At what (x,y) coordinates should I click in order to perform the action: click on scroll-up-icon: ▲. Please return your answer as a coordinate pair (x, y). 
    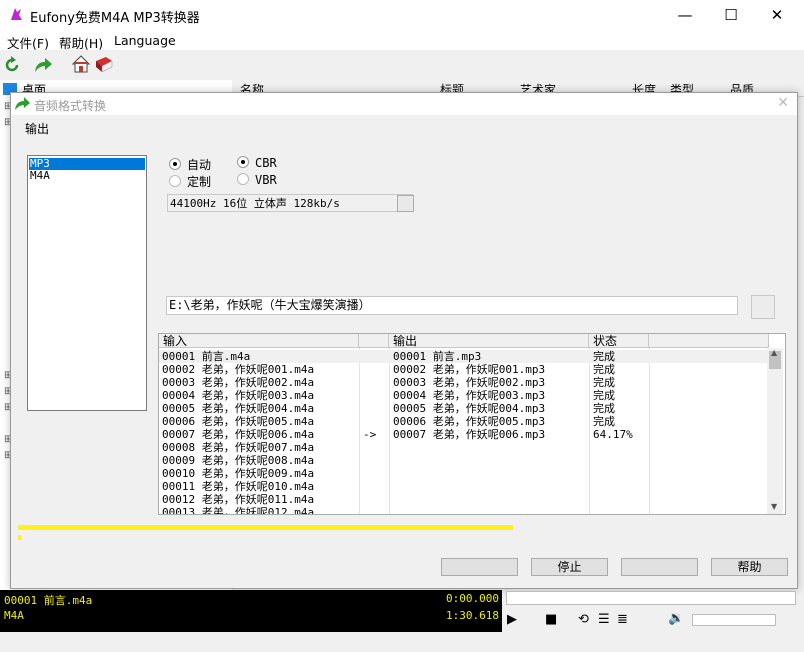
    Looking at the image, I should click on (774, 352).